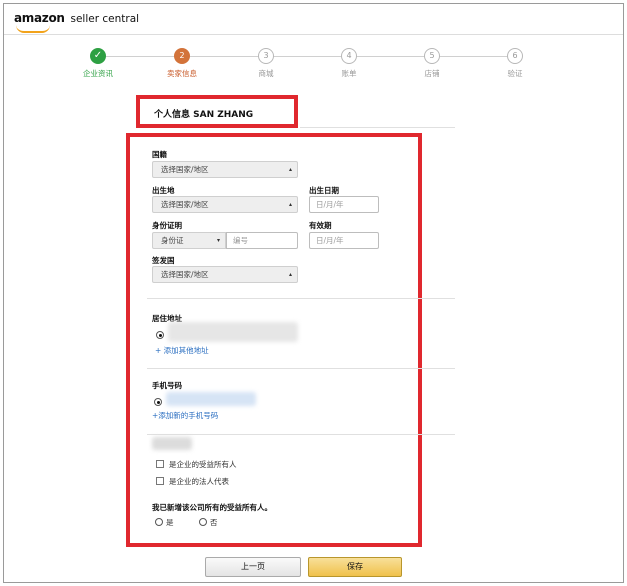 The height and width of the screenshot is (586, 627). I want to click on progress-steps: ✓ 企业资讯 2 卖家信息 3 商城 4 账单 5 店铺 6 验证, so click(314, 64).